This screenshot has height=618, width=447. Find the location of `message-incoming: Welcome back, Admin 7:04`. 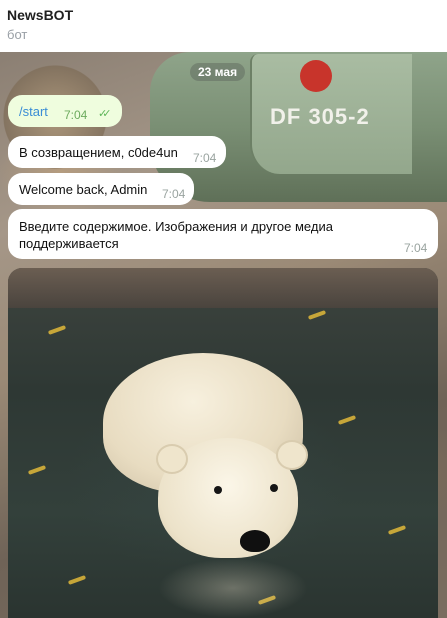

message-incoming: Welcome back, Admin 7:04 is located at coordinates (101, 189).